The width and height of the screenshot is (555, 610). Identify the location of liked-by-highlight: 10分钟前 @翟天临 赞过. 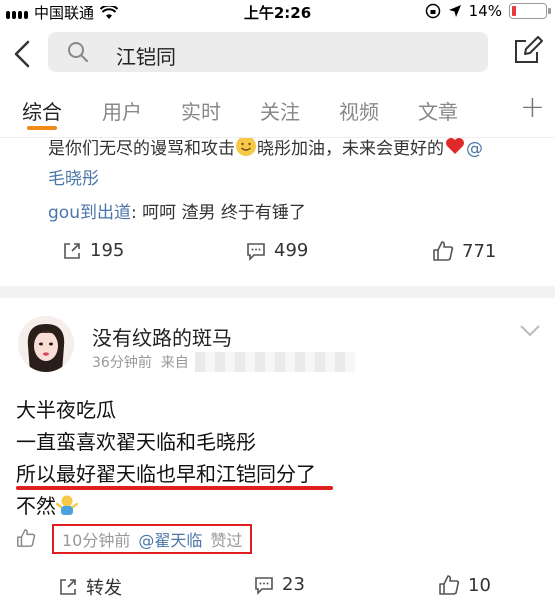
(152, 539).